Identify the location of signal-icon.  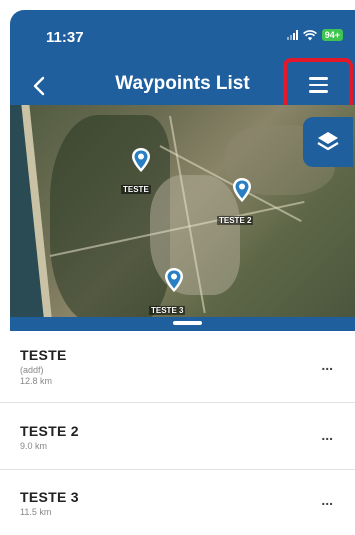
(292, 35).